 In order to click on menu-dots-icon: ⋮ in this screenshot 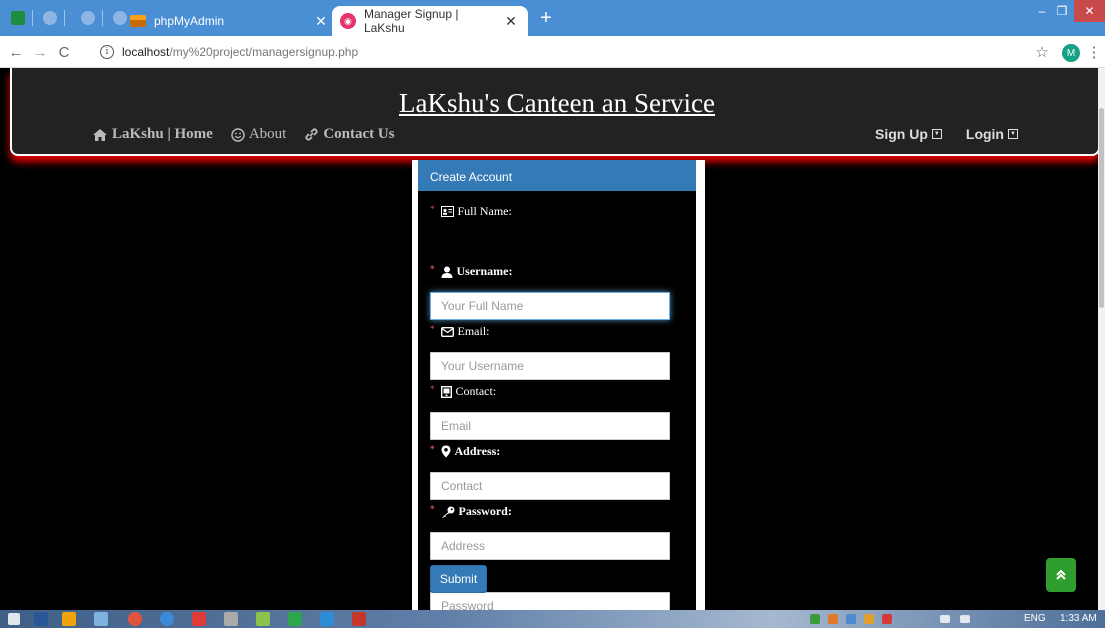, I will do `click(1094, 52)`.